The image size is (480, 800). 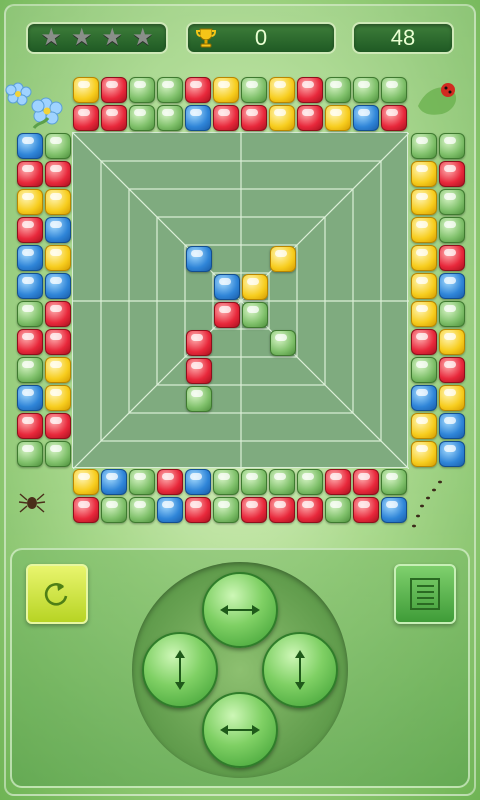 I want to click on flower-icon, so click(x=34, y=105).